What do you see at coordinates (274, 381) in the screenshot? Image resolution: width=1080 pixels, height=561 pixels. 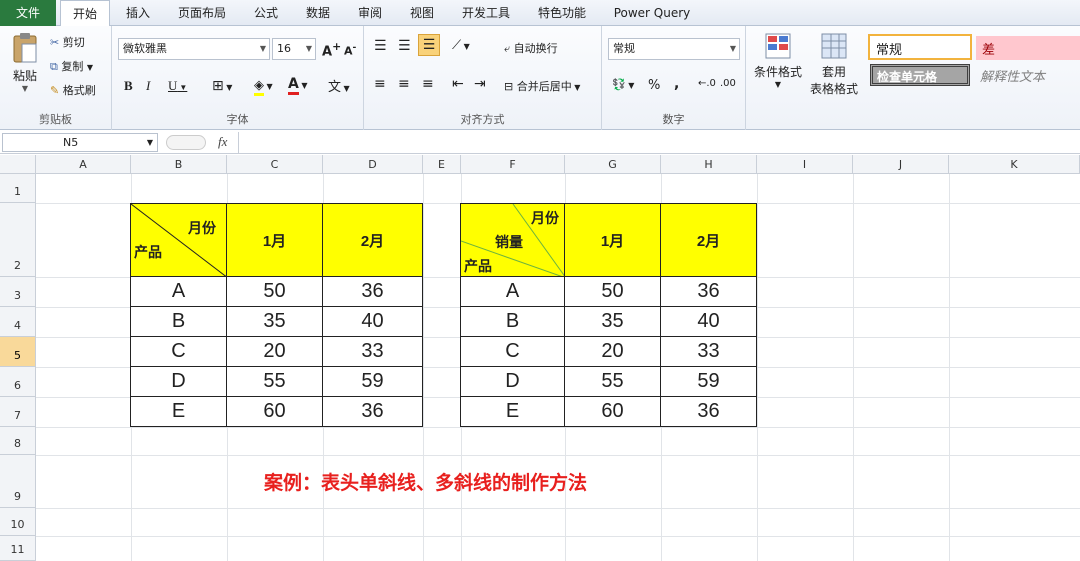 I see `table1-cell: 55` at bounding box center [274, 381].